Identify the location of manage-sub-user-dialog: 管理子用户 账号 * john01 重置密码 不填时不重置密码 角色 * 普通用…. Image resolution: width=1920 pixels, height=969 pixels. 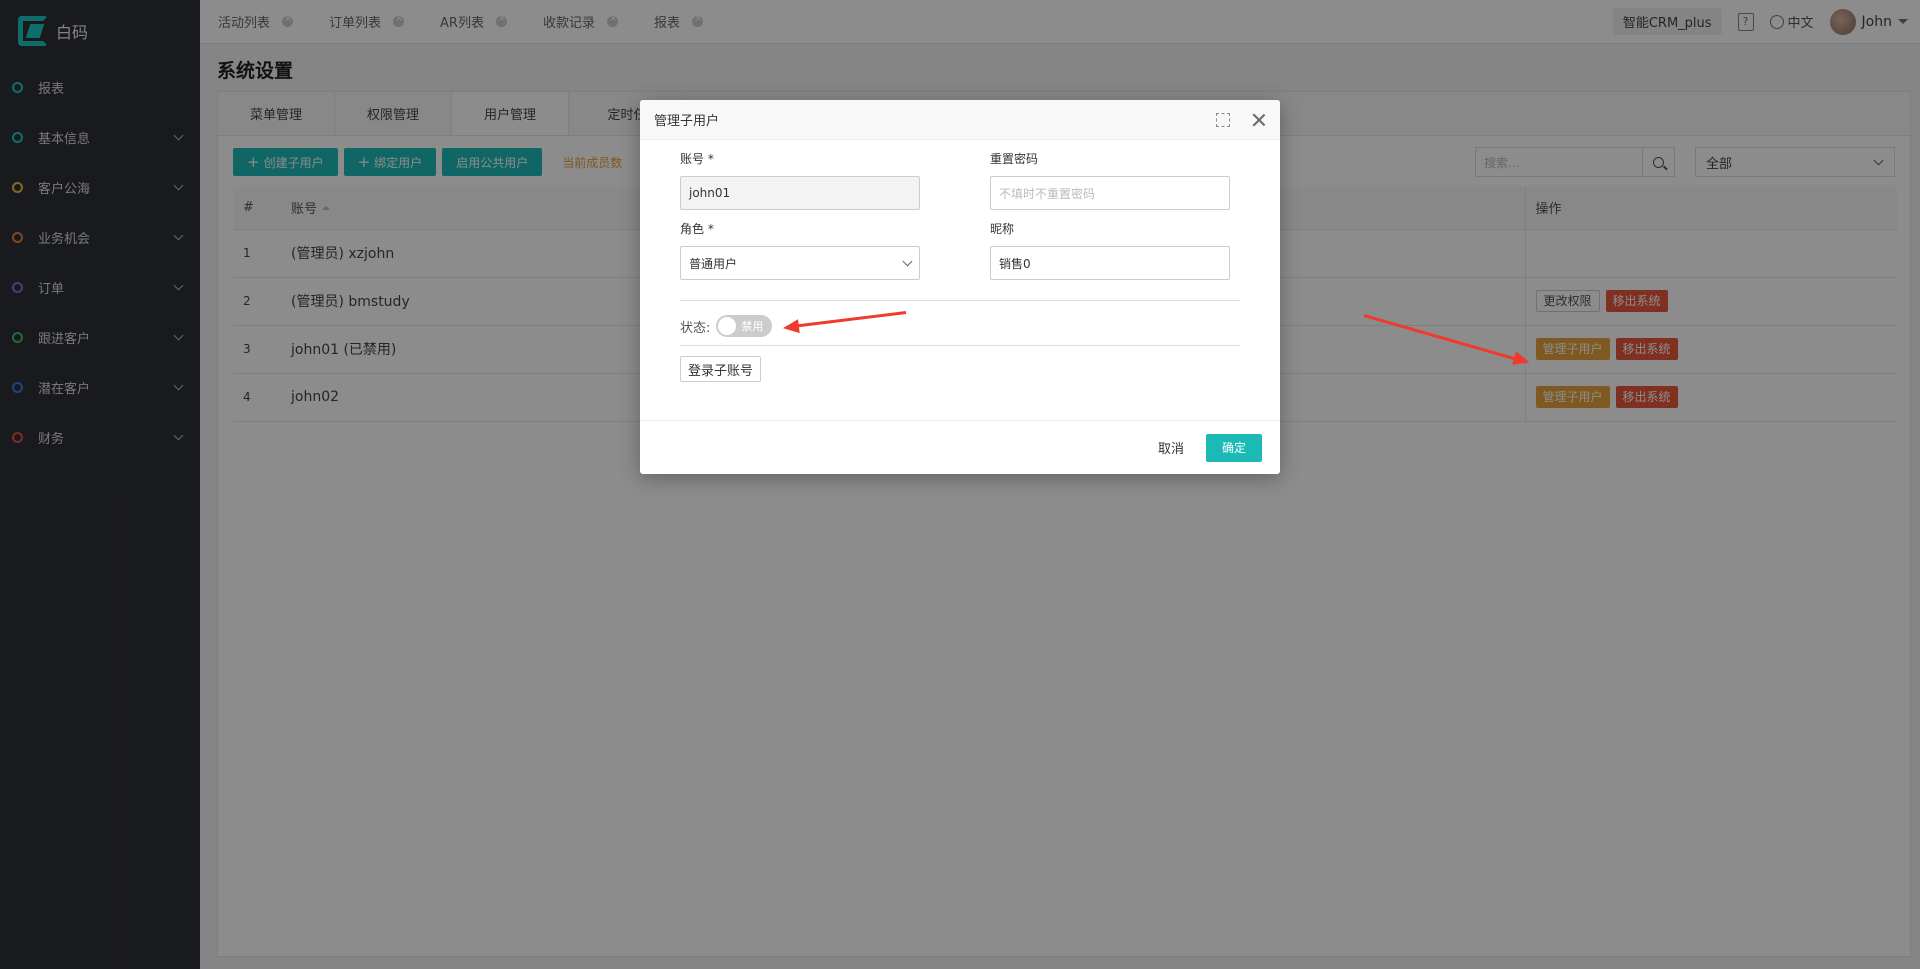
(960, 287).